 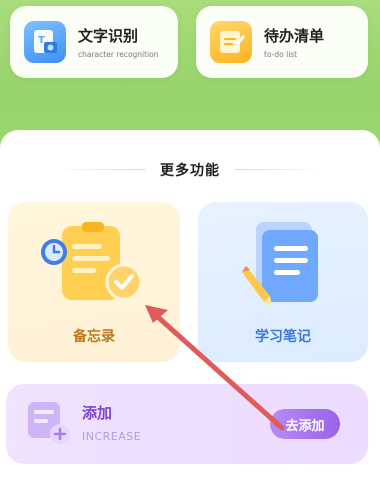 I want to click on section-divider-right, so click(x=280, y=169).